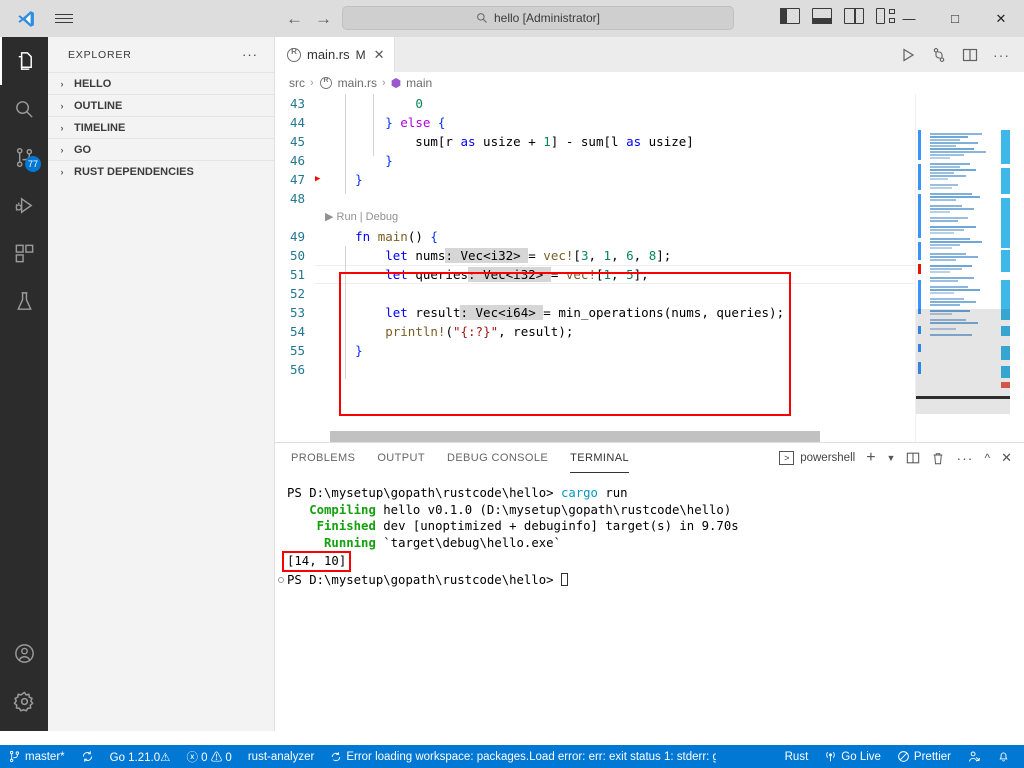  Describe the element at coordinates (939, 55) in the screenshot. I see `debug-alt-icon` at that location.